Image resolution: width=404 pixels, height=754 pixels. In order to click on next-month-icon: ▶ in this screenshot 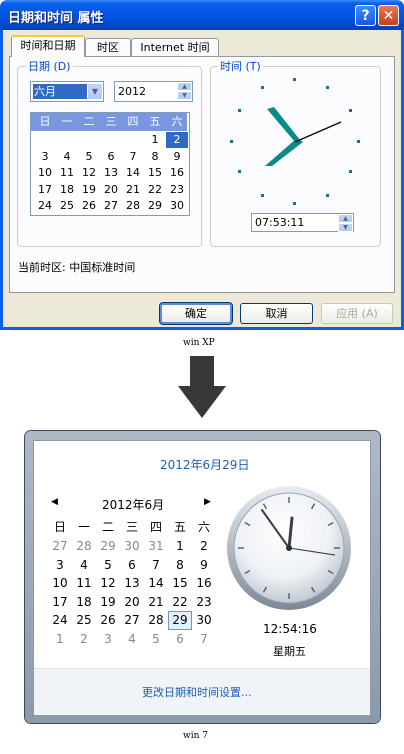, I will do `click(207, 502)`.